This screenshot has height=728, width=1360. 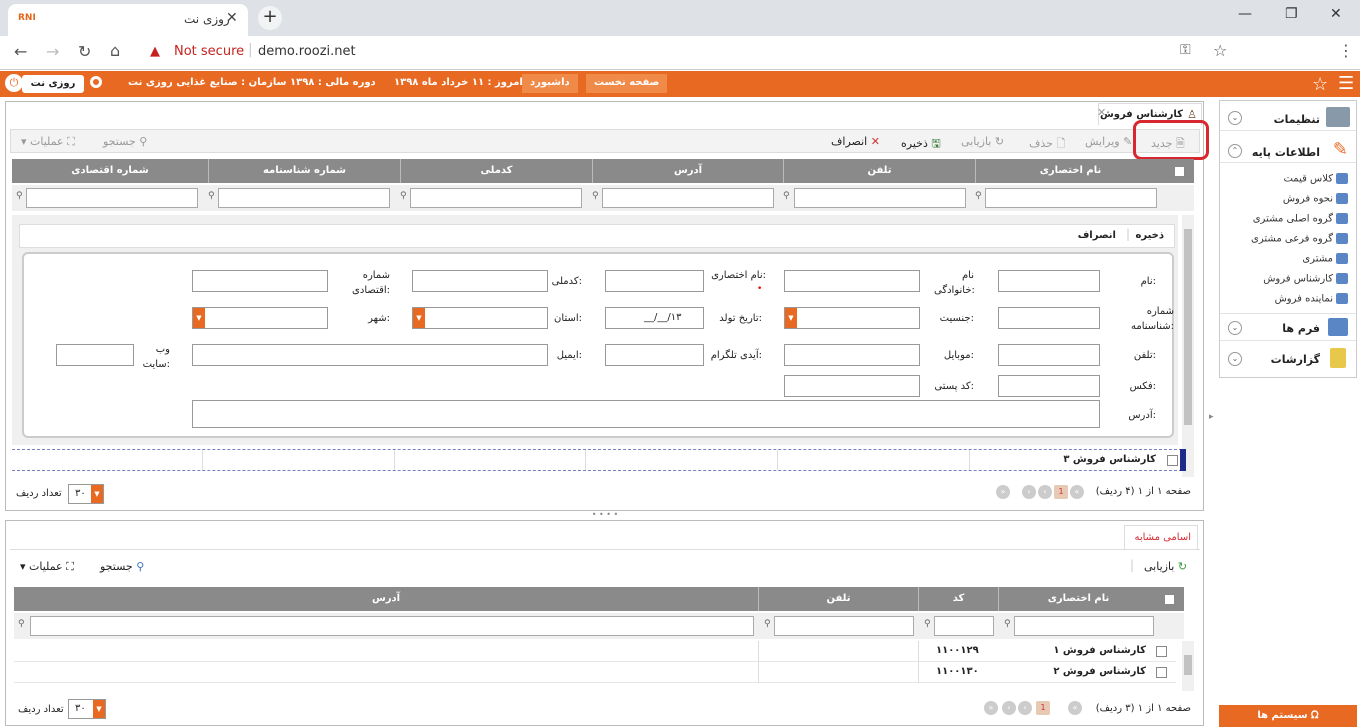 I want to click on select-province: ▼, so click(x=480, y=318).